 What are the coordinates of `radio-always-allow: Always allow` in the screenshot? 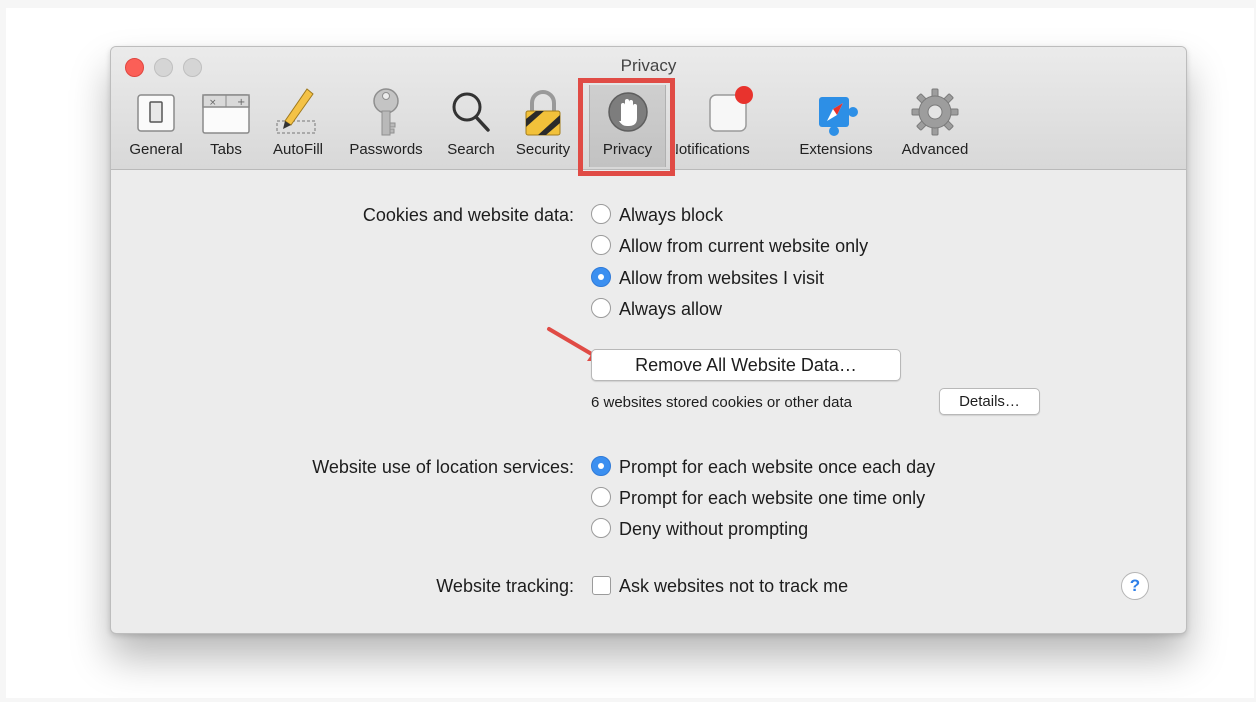 It's located at (657, 309).